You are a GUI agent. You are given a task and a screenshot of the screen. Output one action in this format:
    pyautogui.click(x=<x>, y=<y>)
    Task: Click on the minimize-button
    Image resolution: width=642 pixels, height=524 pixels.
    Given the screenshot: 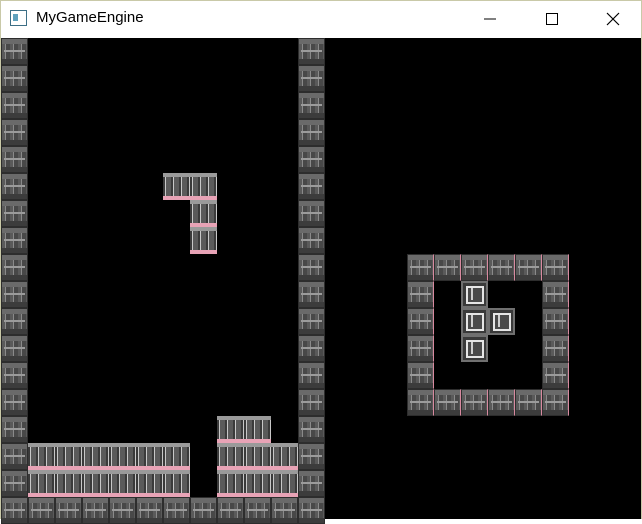 What is the action you would take?
    pyautogui.click(x=490, y=19)
    